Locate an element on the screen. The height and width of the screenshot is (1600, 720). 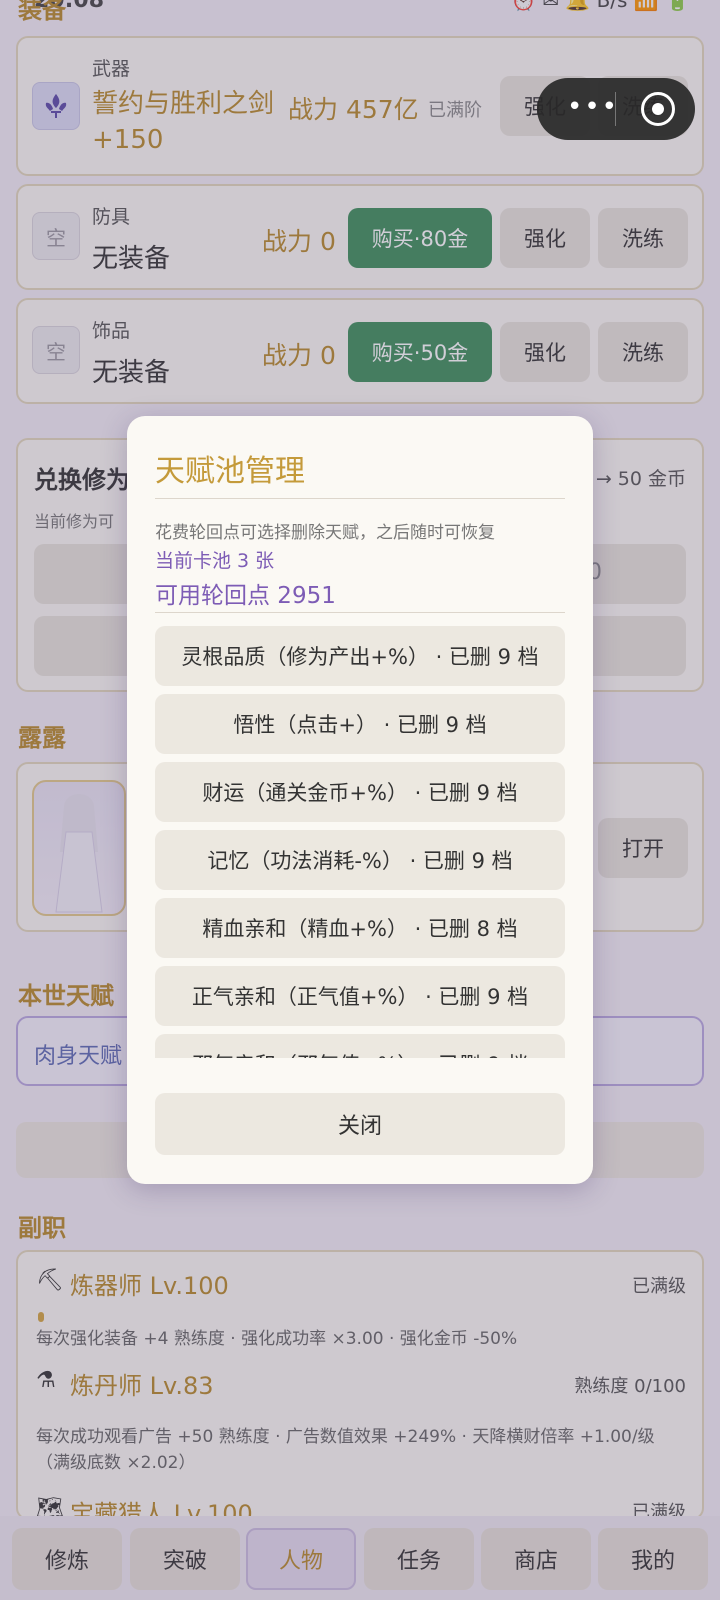
close-target-icon is located at coordinates (658, 109).